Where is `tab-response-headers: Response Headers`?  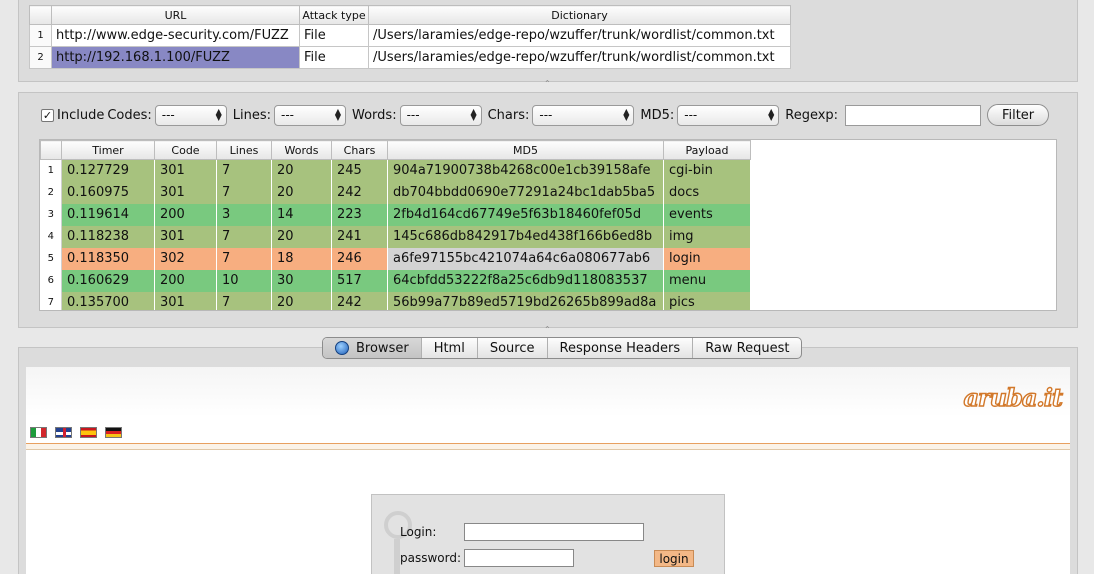 tab-response-headers: Response Headers is located at coordinates (619, 348).